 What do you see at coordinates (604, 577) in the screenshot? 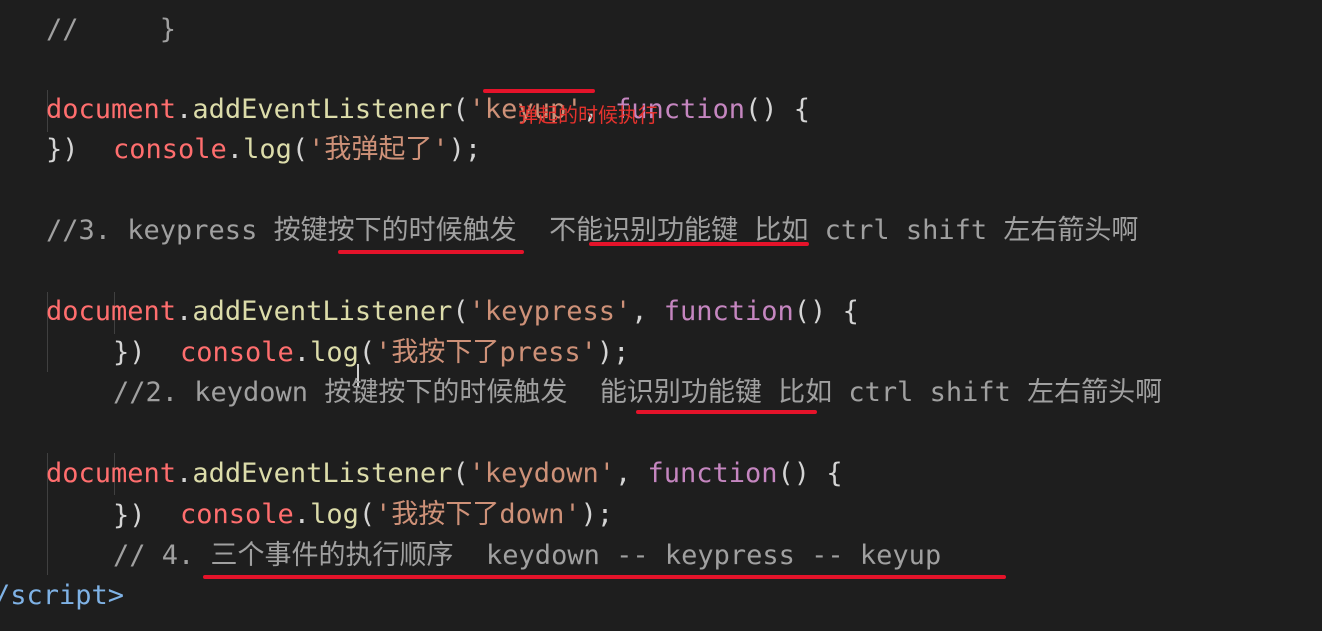
I see `underline-order` at bounding box center [604, 577].